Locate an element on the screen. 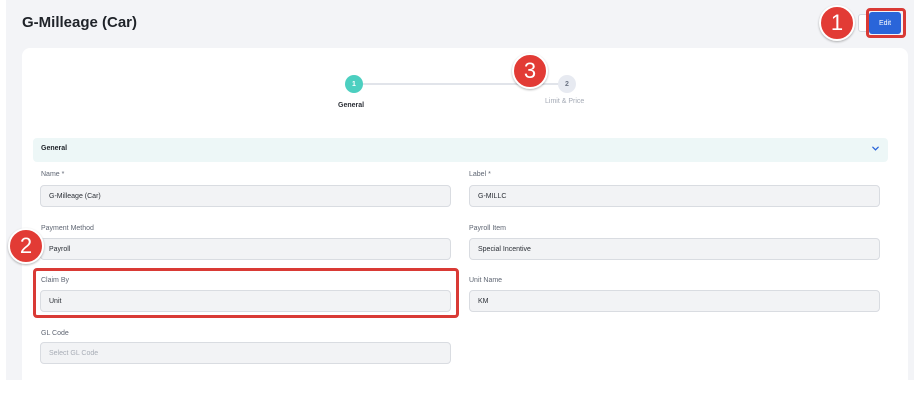 This screenshot has height=417, width=918. payment-method-label: Payment Method is located at coordinates (67, 228).